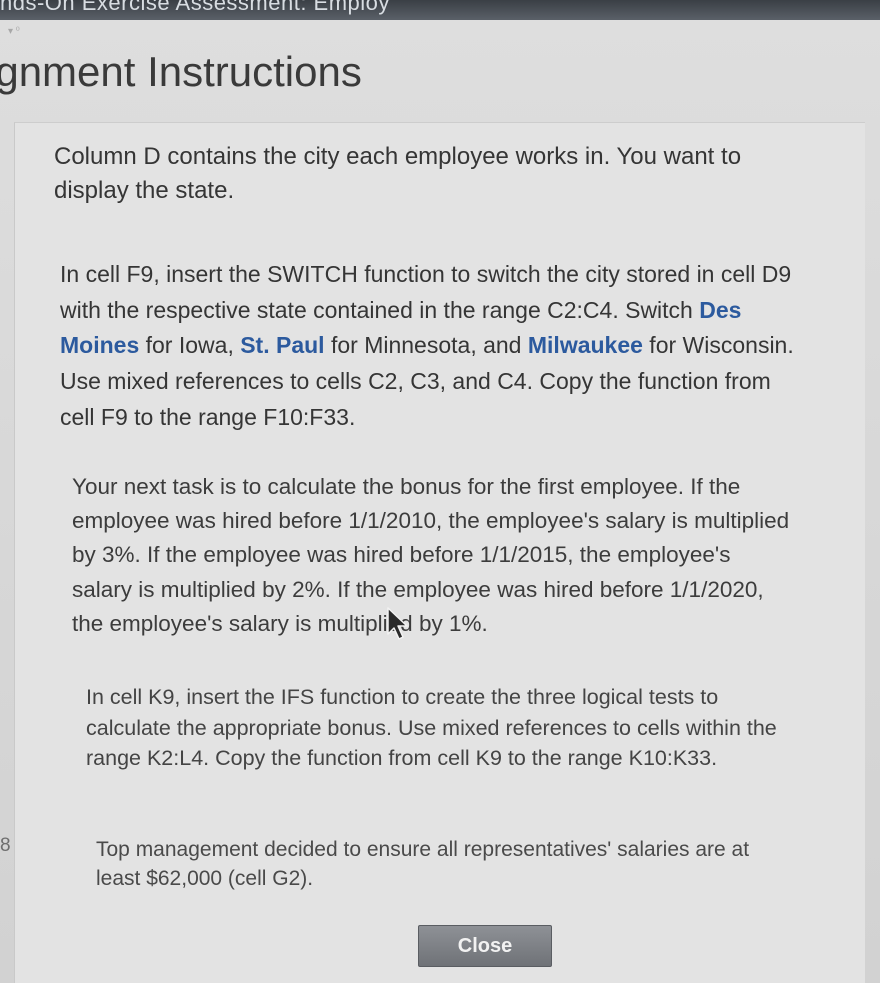 Image resolution: width=880 pixels, height=983 pixels. I want to click on mouse-pointer-icon, so click(397, 623).